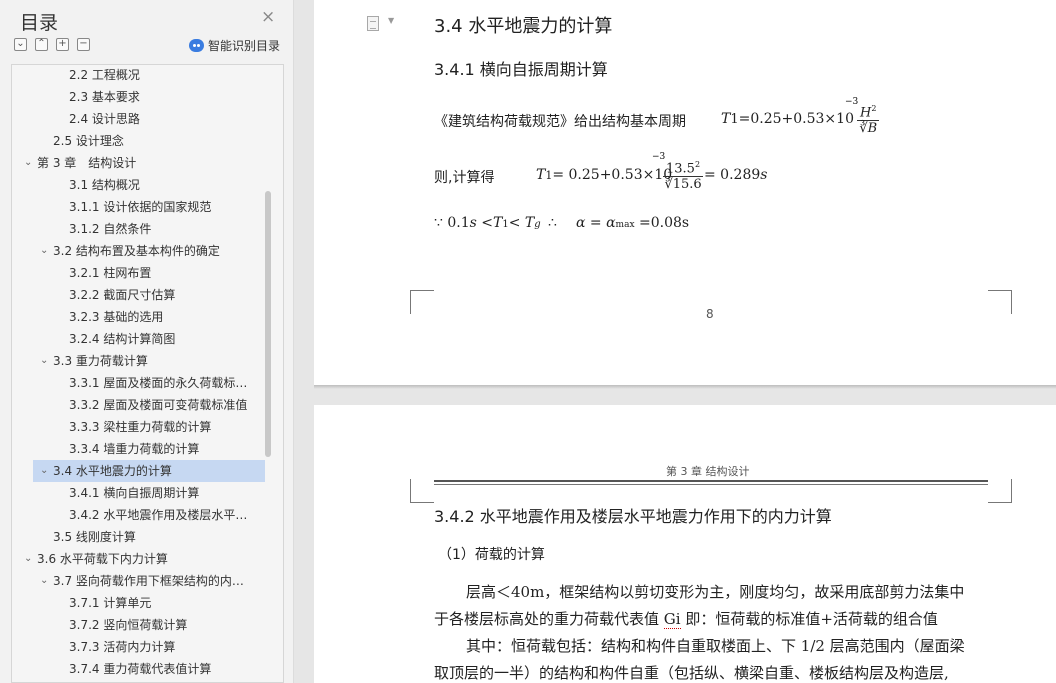 The width and height of the screenshot is (1056, 683). I want to click on calc-intro-text: 则,计算得, so click(464, 178).